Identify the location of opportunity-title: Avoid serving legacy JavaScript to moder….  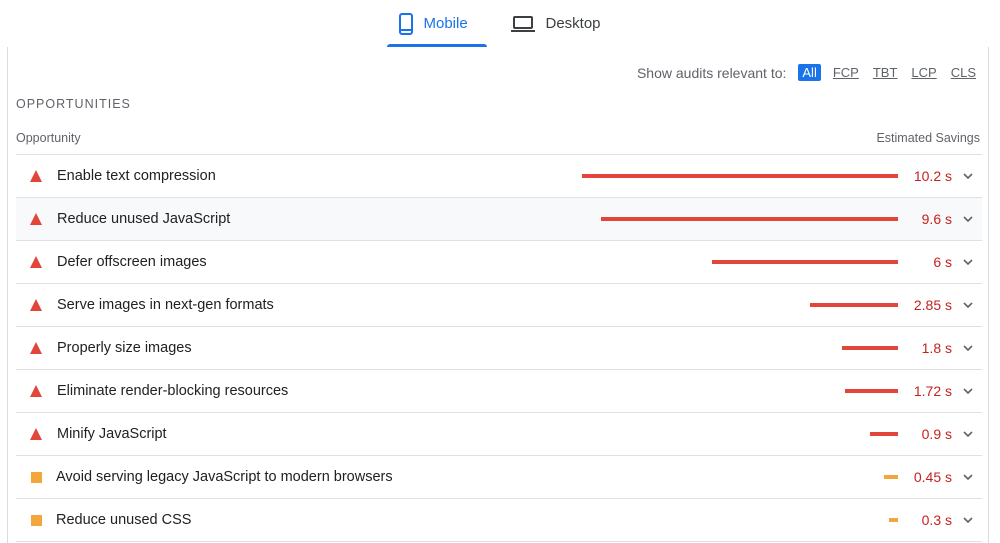
(224, 477).